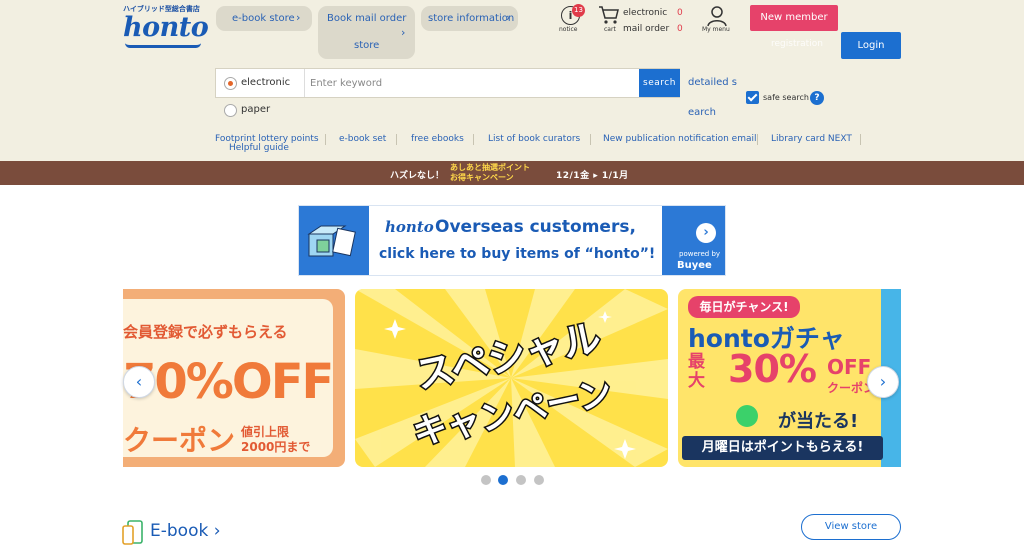  I want to click on cart-mail-order-label: mail order, so click(646, 29).